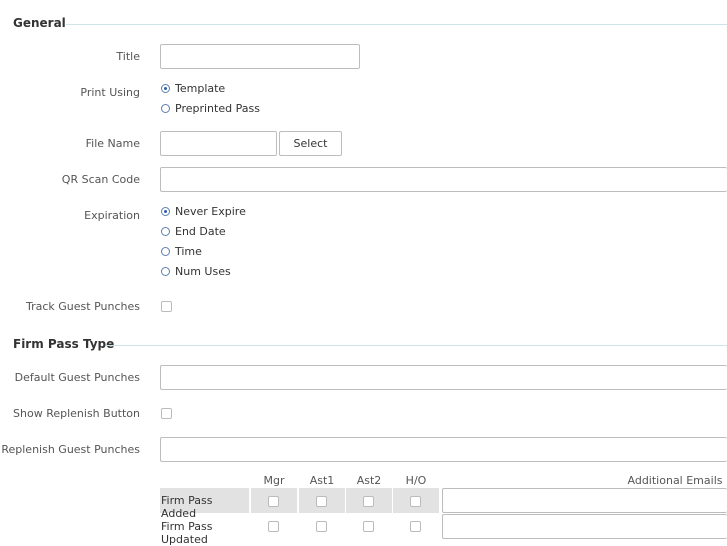 The width and height of the screenshot is (727, 546). Describe the element at coordinates (39, 23) in the screenshot. I see `general-section-title: General` at that location.